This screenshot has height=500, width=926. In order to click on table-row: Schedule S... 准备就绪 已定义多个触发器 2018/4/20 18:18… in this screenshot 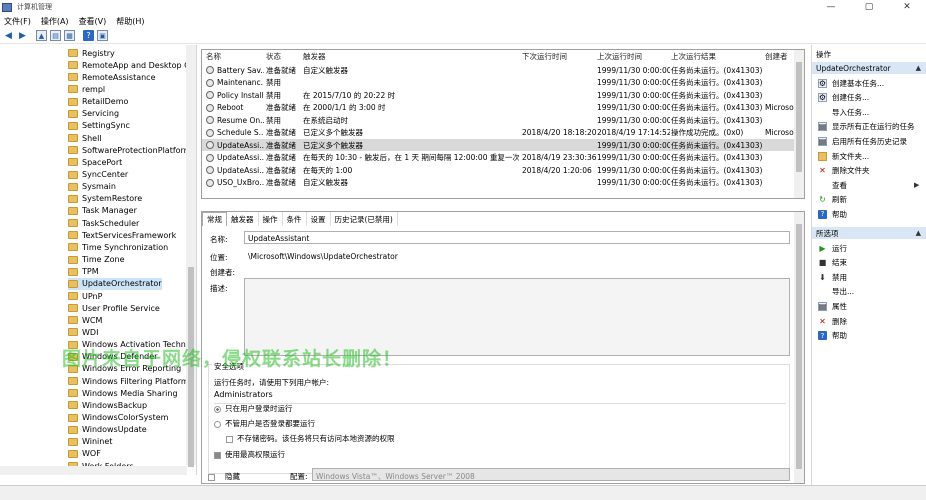, I will do `click(499, 133)`.